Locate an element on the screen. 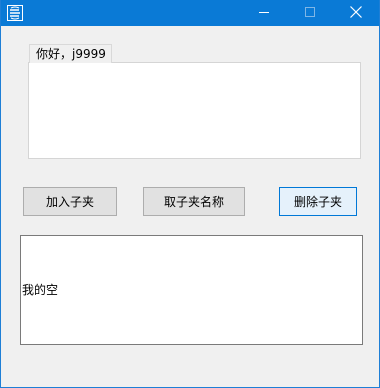  app-icon is located at coordinates (15, 13).